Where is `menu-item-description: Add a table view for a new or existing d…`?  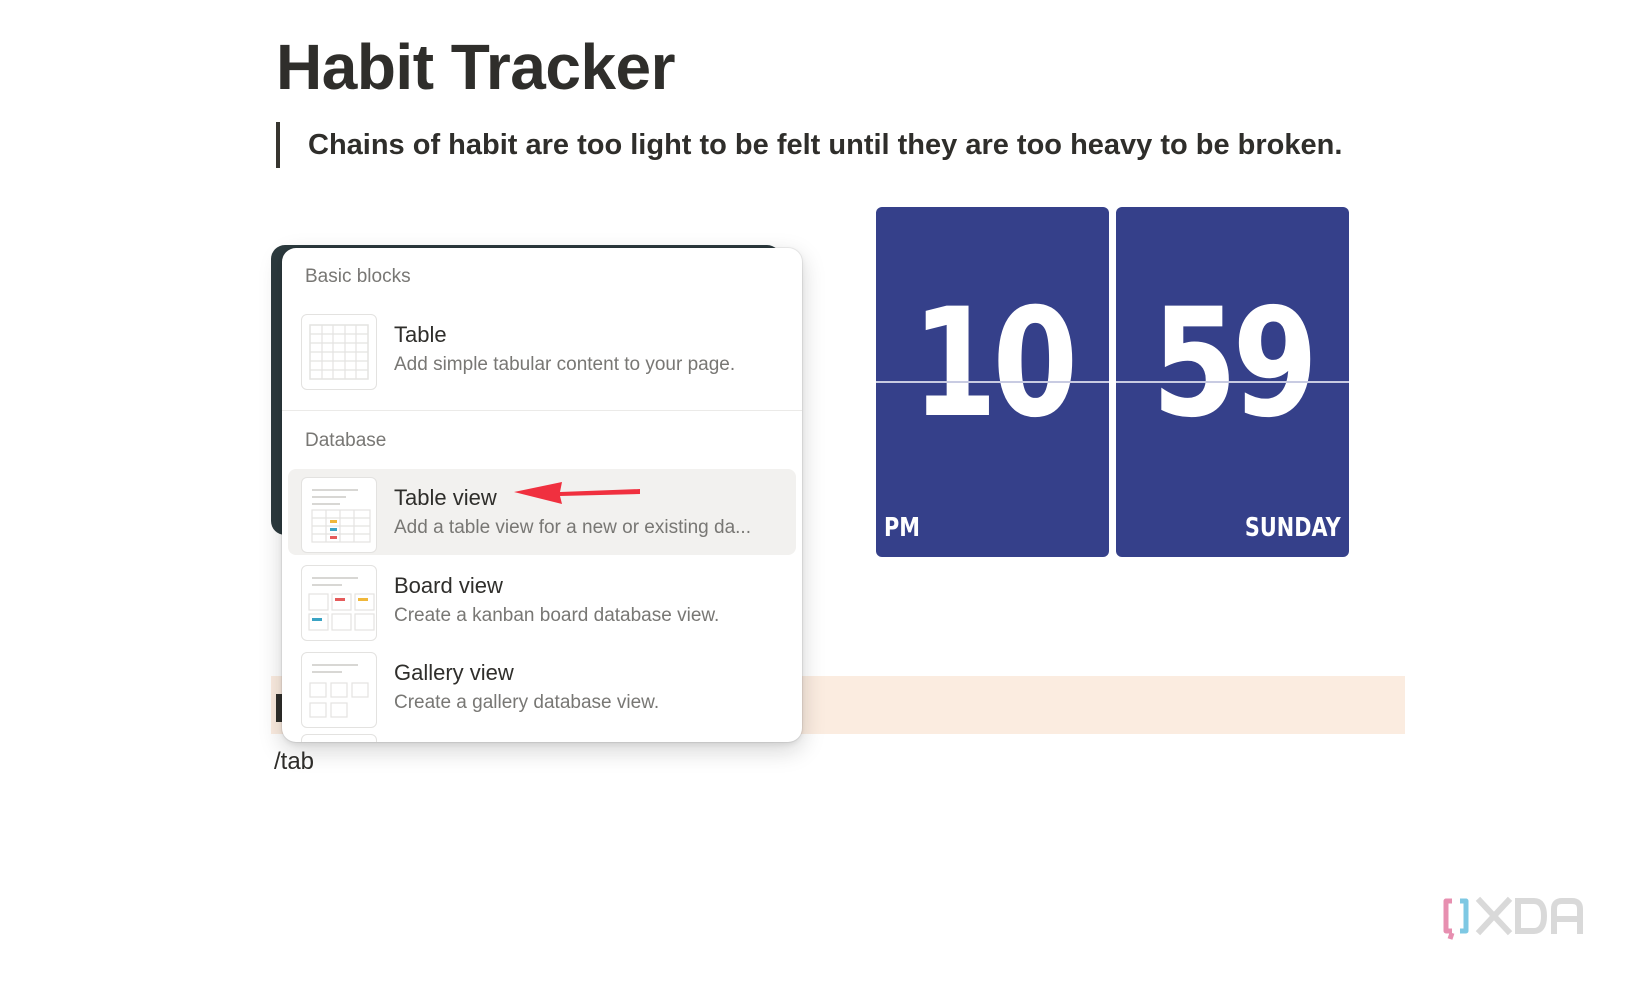 menu-item-description: Add a table view for a new or existing d… is located at coordinates (572, 527).